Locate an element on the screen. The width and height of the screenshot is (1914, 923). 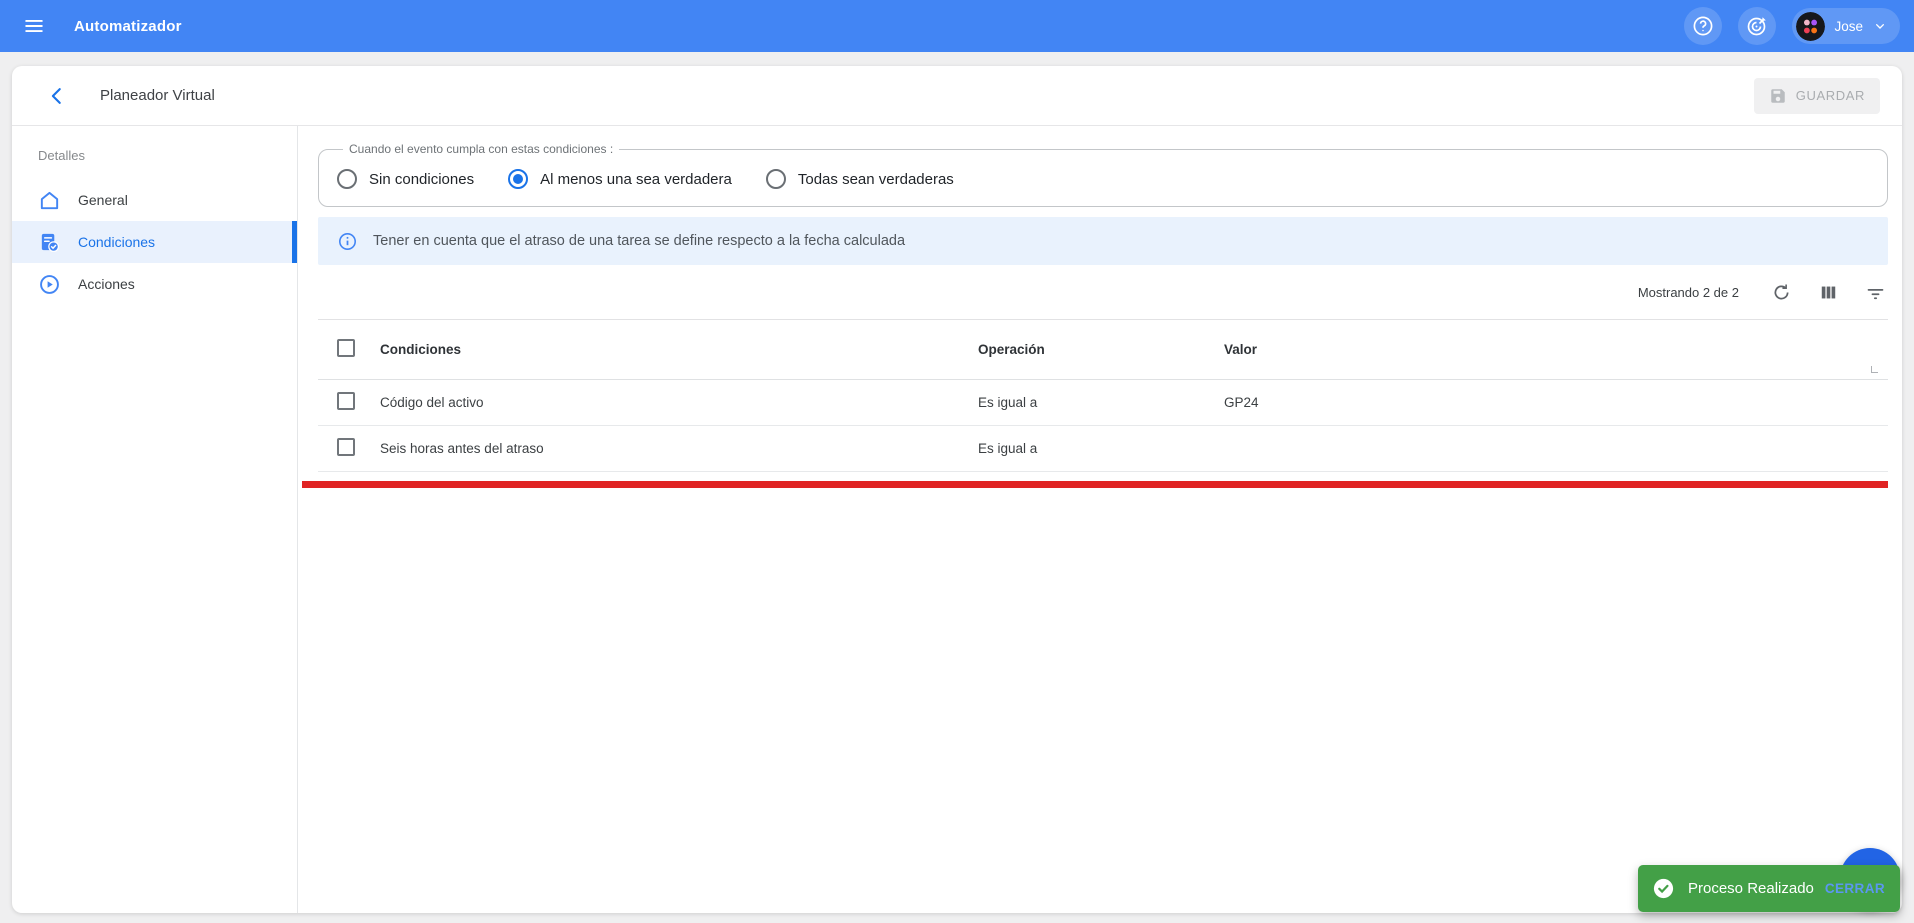
user-name: Jose is located at coordinates (1848, 26).